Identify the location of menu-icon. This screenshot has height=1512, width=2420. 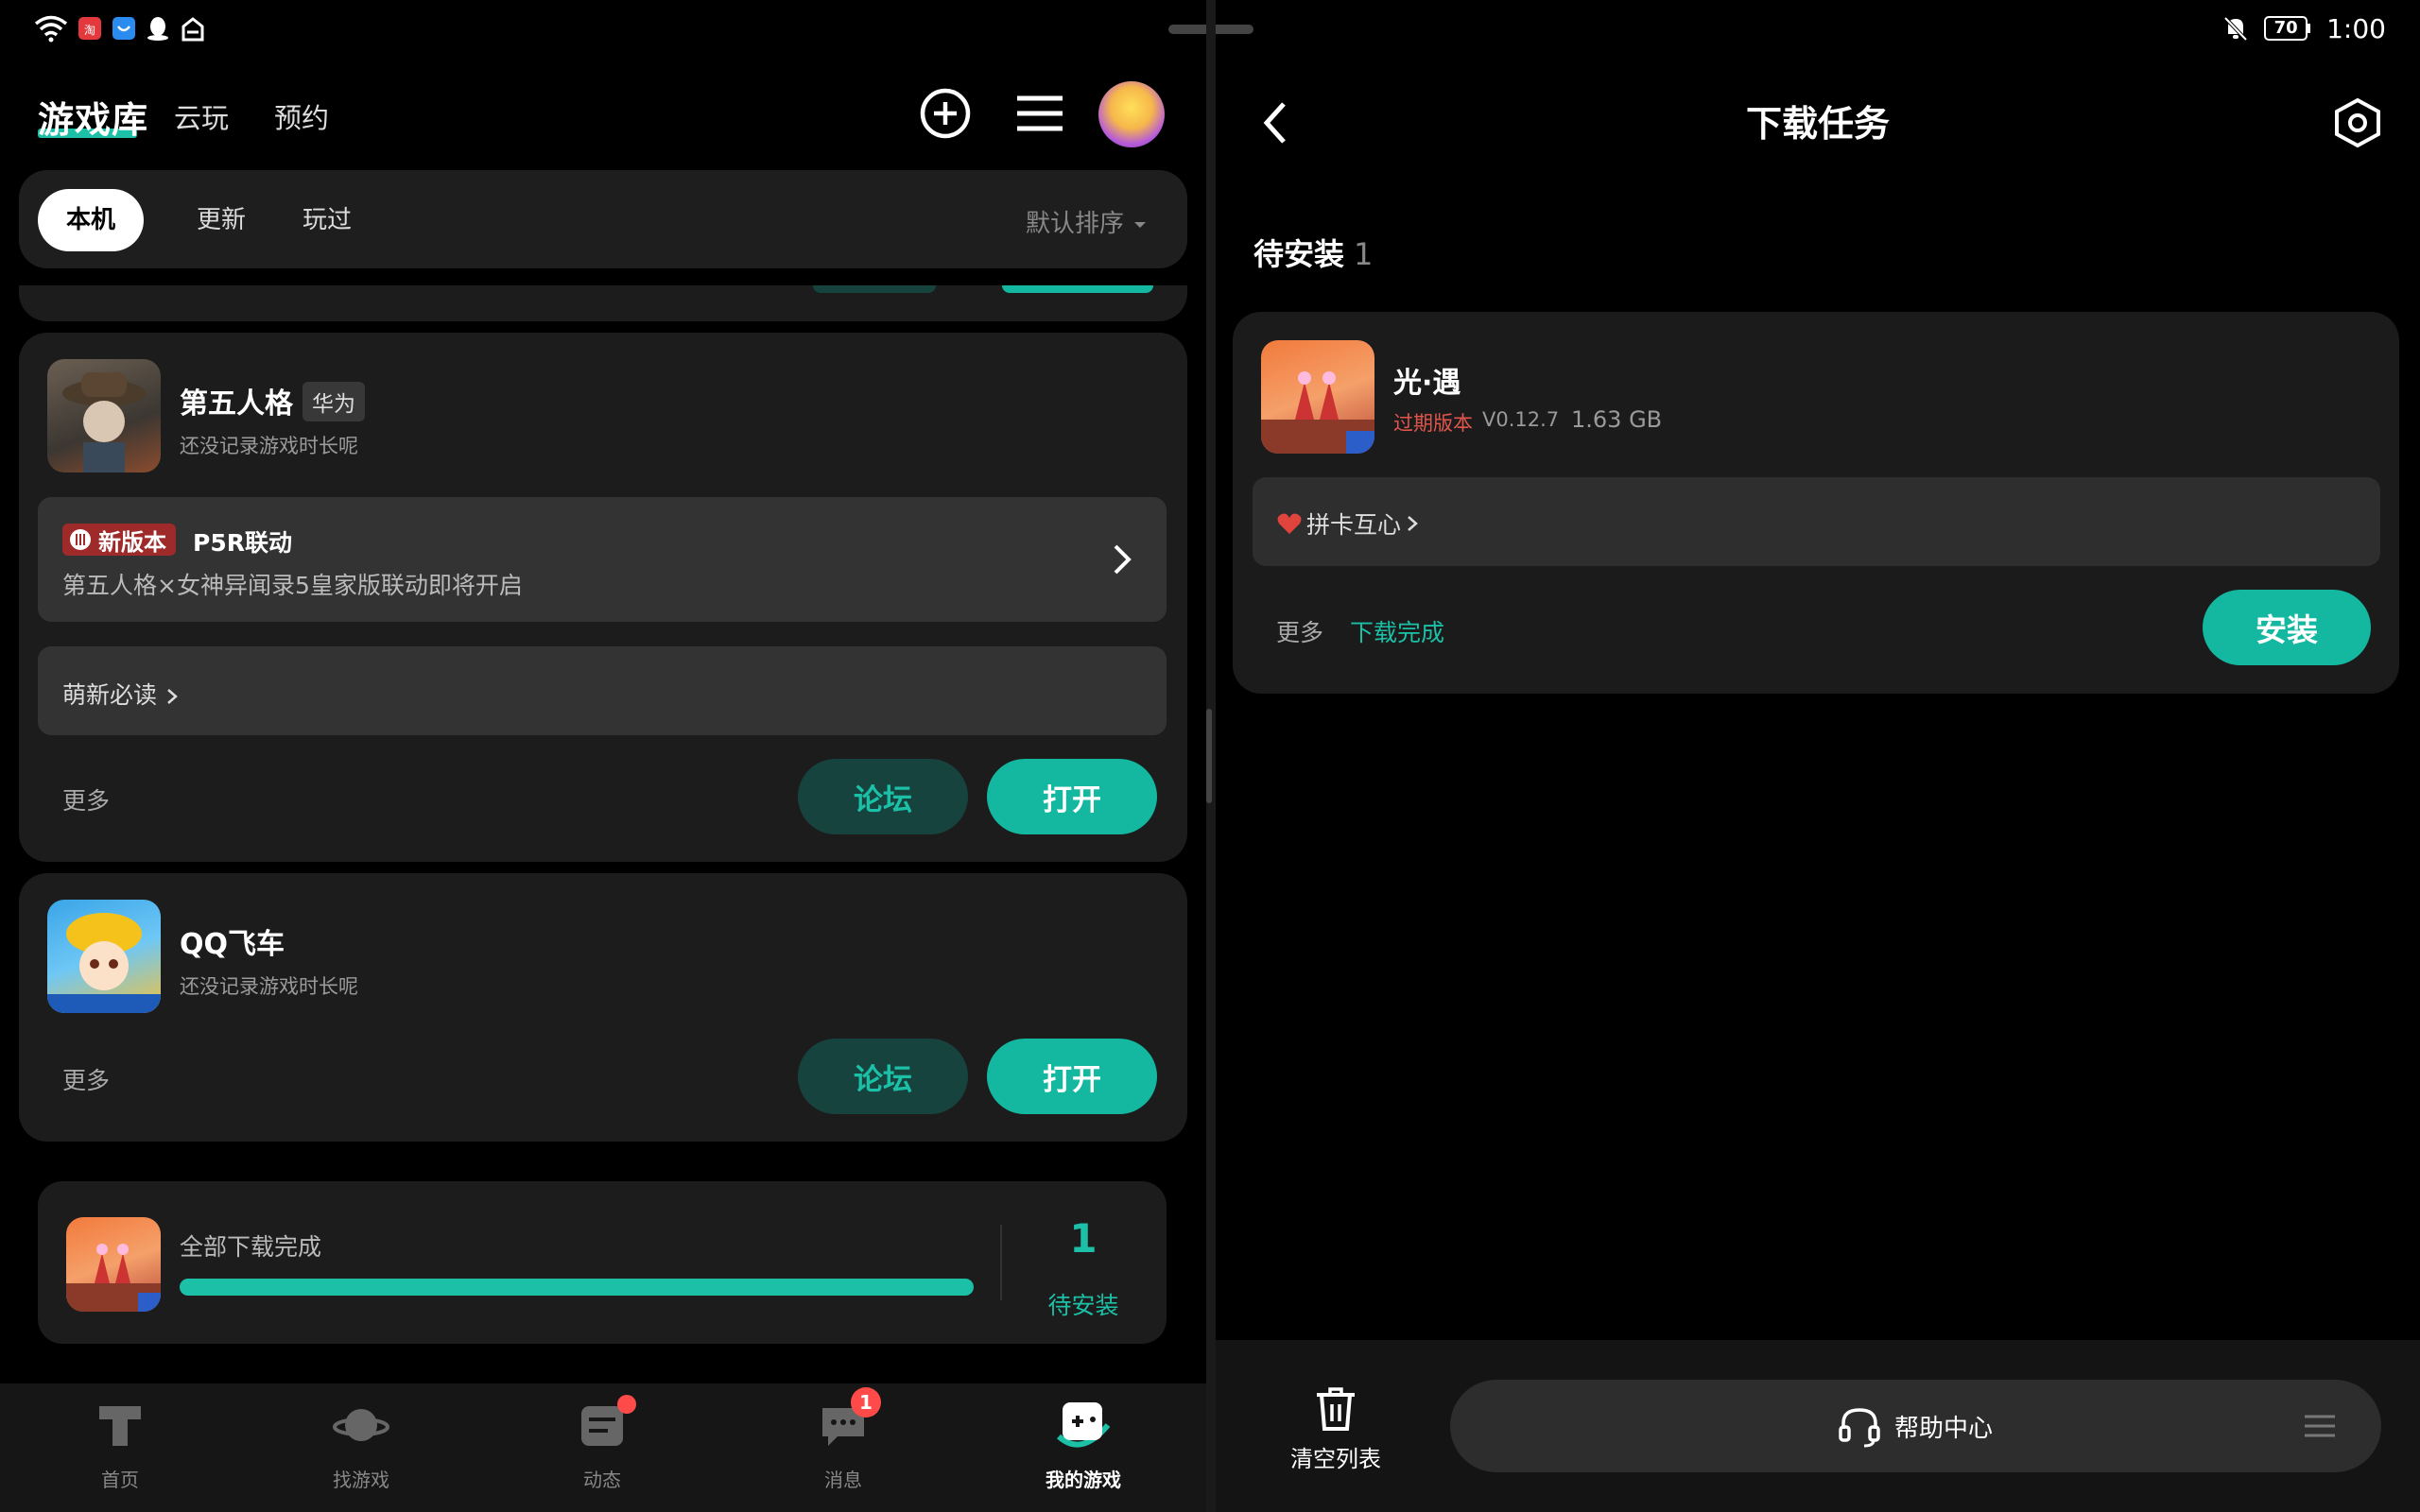
(1039, 113).